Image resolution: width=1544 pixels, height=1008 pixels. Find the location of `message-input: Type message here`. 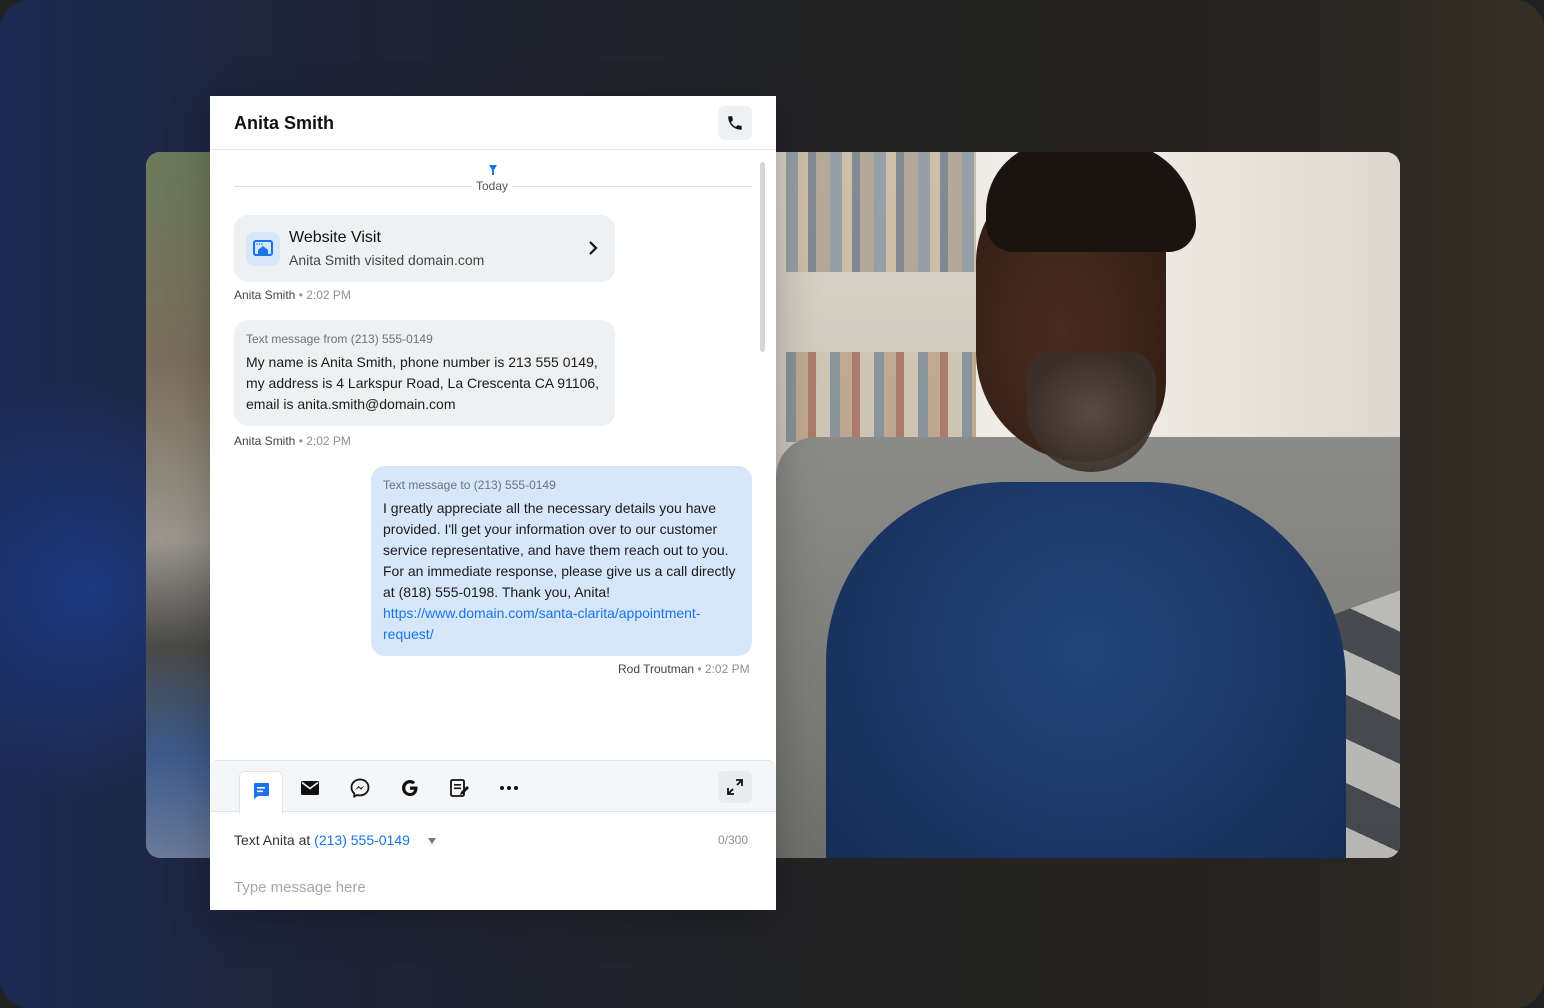

message-input: Type message here is located at coordinates (300, 887).